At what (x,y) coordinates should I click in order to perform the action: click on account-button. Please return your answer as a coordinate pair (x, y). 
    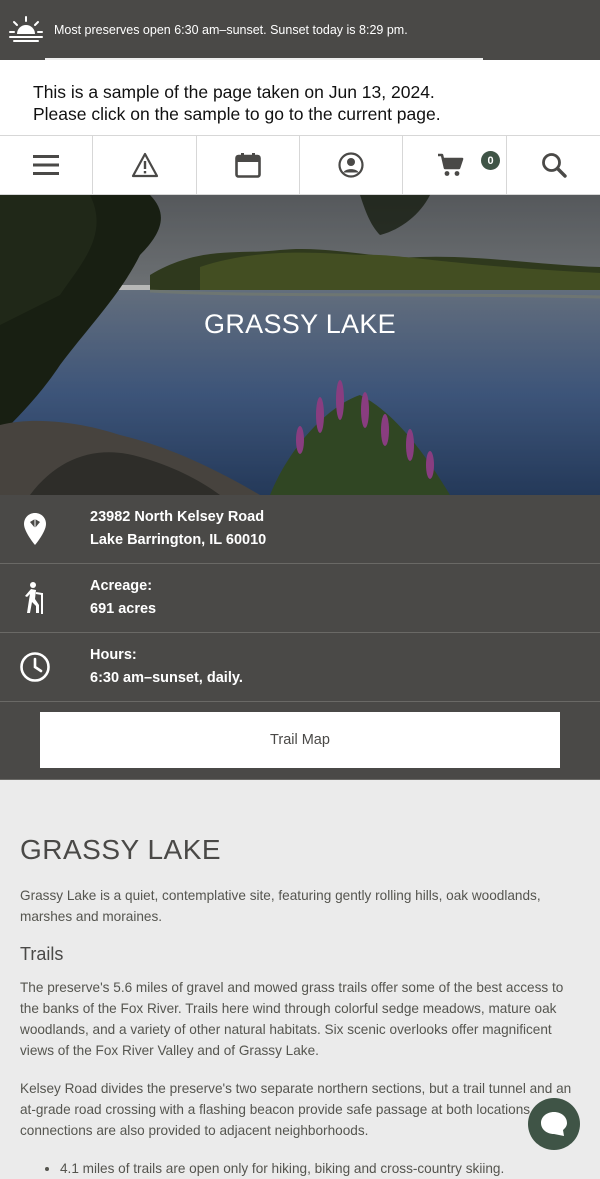
    Looking at the image, I should click on (351, 165).